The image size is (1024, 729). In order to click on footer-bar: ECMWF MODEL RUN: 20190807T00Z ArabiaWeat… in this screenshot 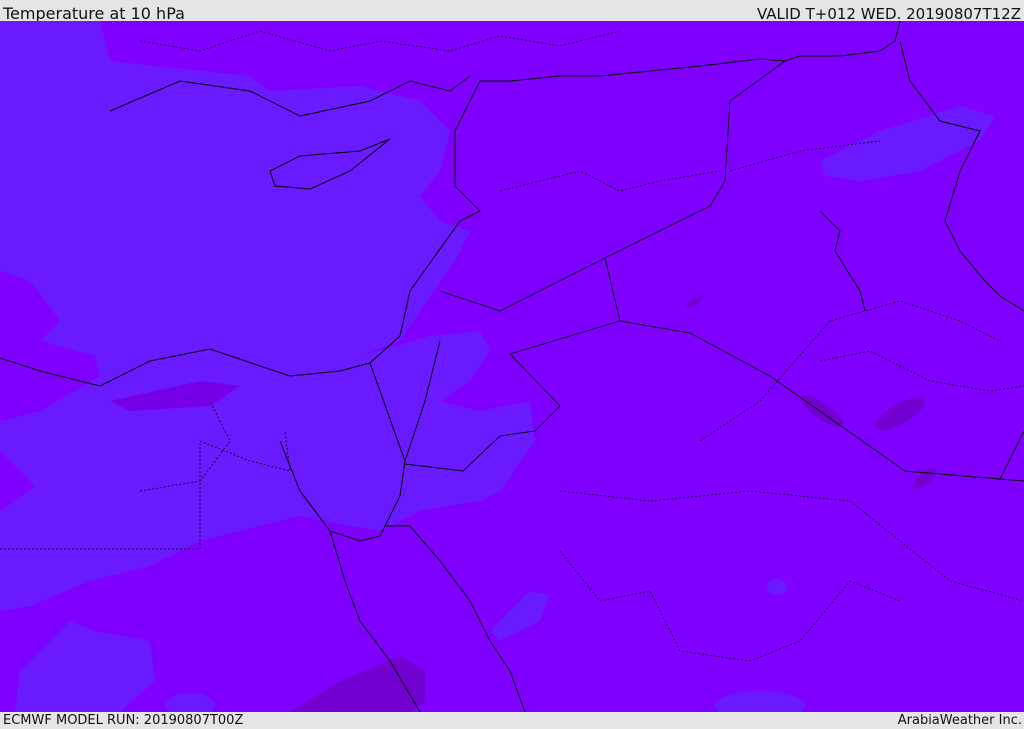, I will do `click(512, 720)`.